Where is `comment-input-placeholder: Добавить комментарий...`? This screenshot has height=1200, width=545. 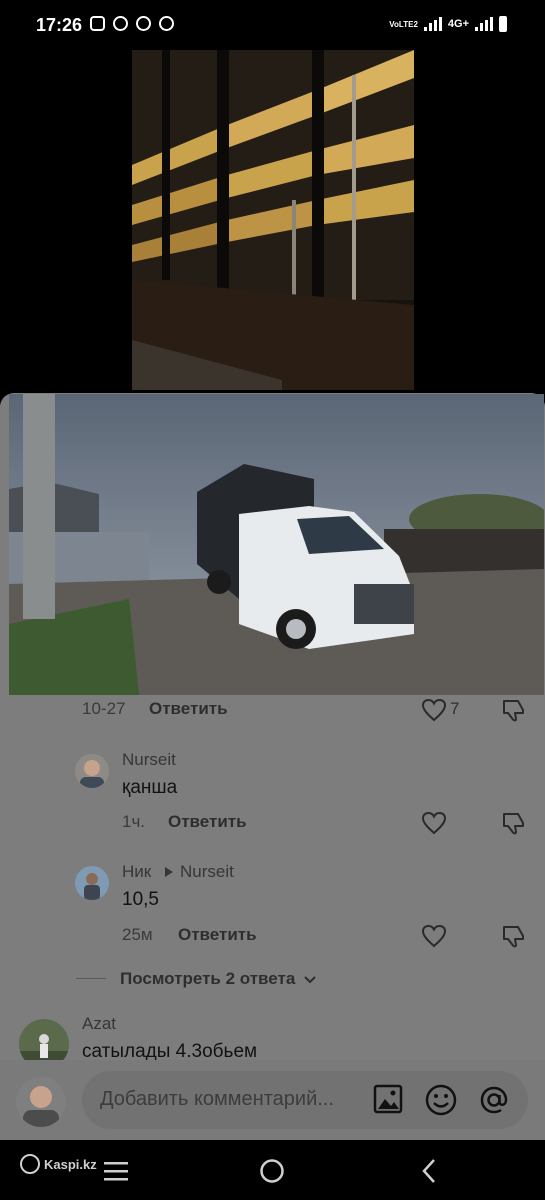
comment-input-placeholder: Добавить комментарий... is located at coordinates (217, 1099).